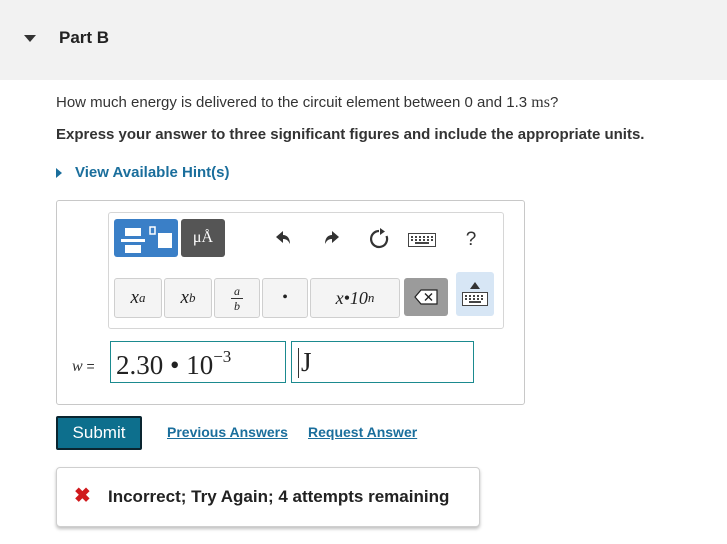 The height and width of the screenshot is (544, 727). Describe the element at coordinates (371, 297) in the screenshot. I see `sci-notation-exp: n` at that location.